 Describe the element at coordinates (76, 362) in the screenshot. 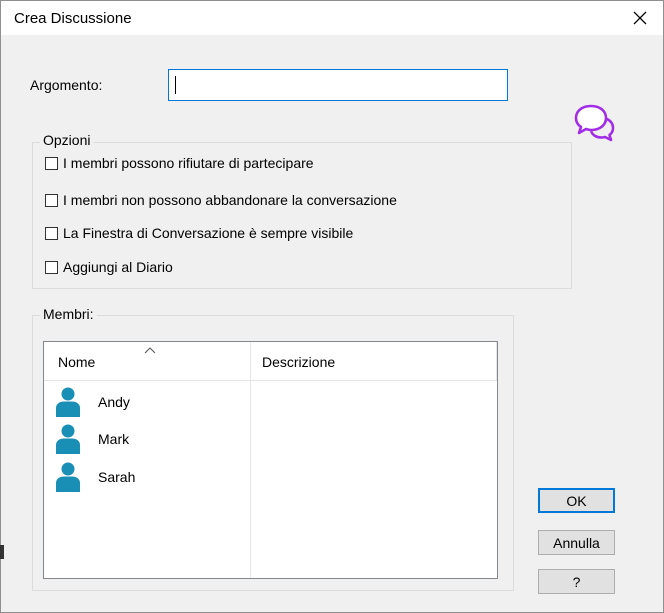

I see `column-header-name: Nome` at that location.